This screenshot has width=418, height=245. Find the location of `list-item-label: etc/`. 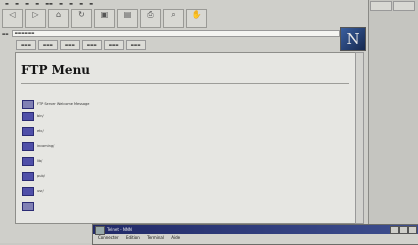

list-item-label: etc/ is located at coordinates (40, 131).